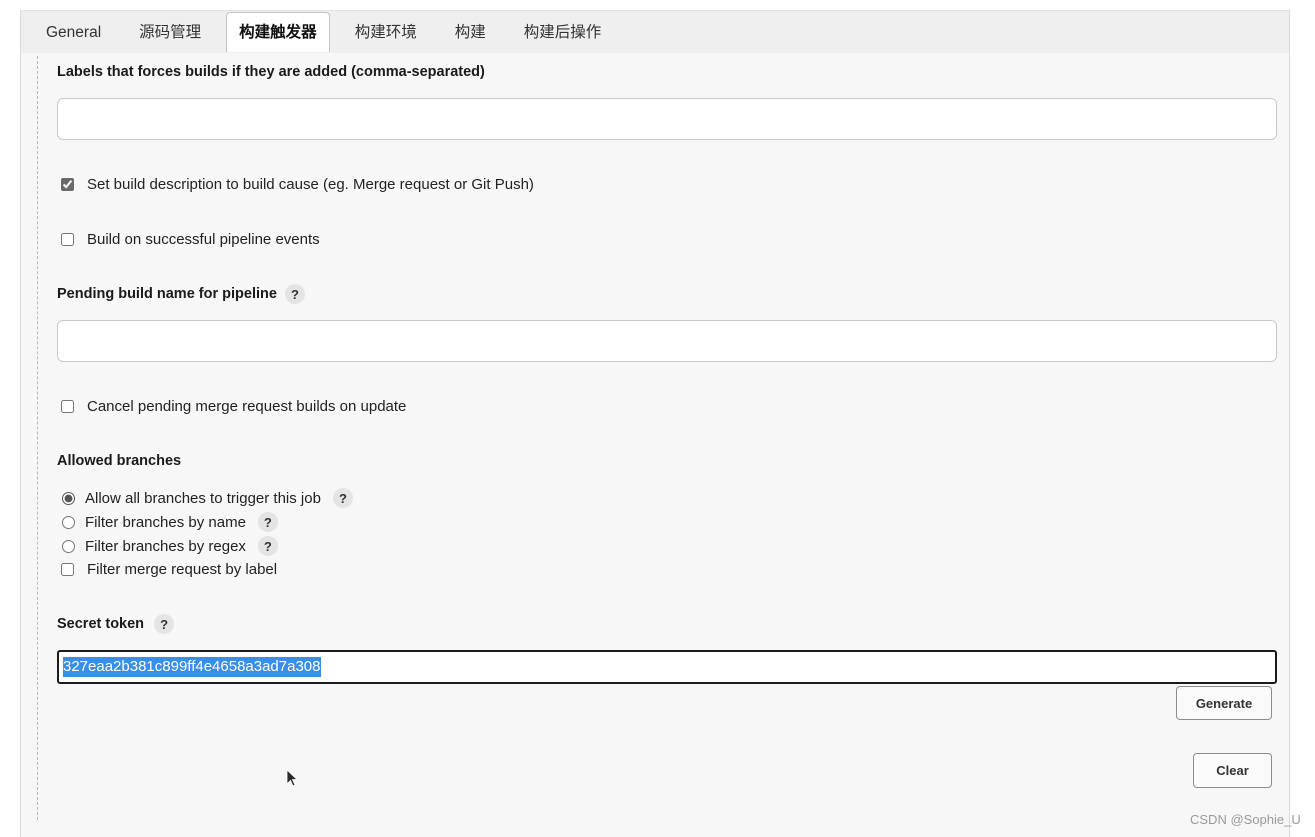 This screenshot has width=1315, height=837. Describe the element at coordinates (278, 32) in the screenshot. I see `tab-build-triggers: 构建触发器` at that location.